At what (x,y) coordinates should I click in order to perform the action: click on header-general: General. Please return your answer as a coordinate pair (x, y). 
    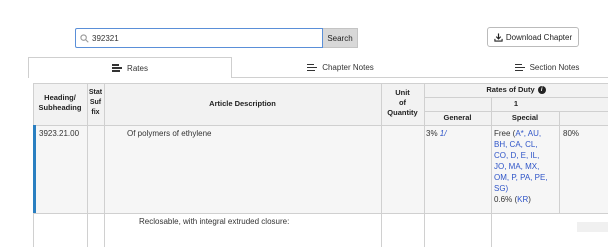
    Looking at the image, I should click on (457, 117).